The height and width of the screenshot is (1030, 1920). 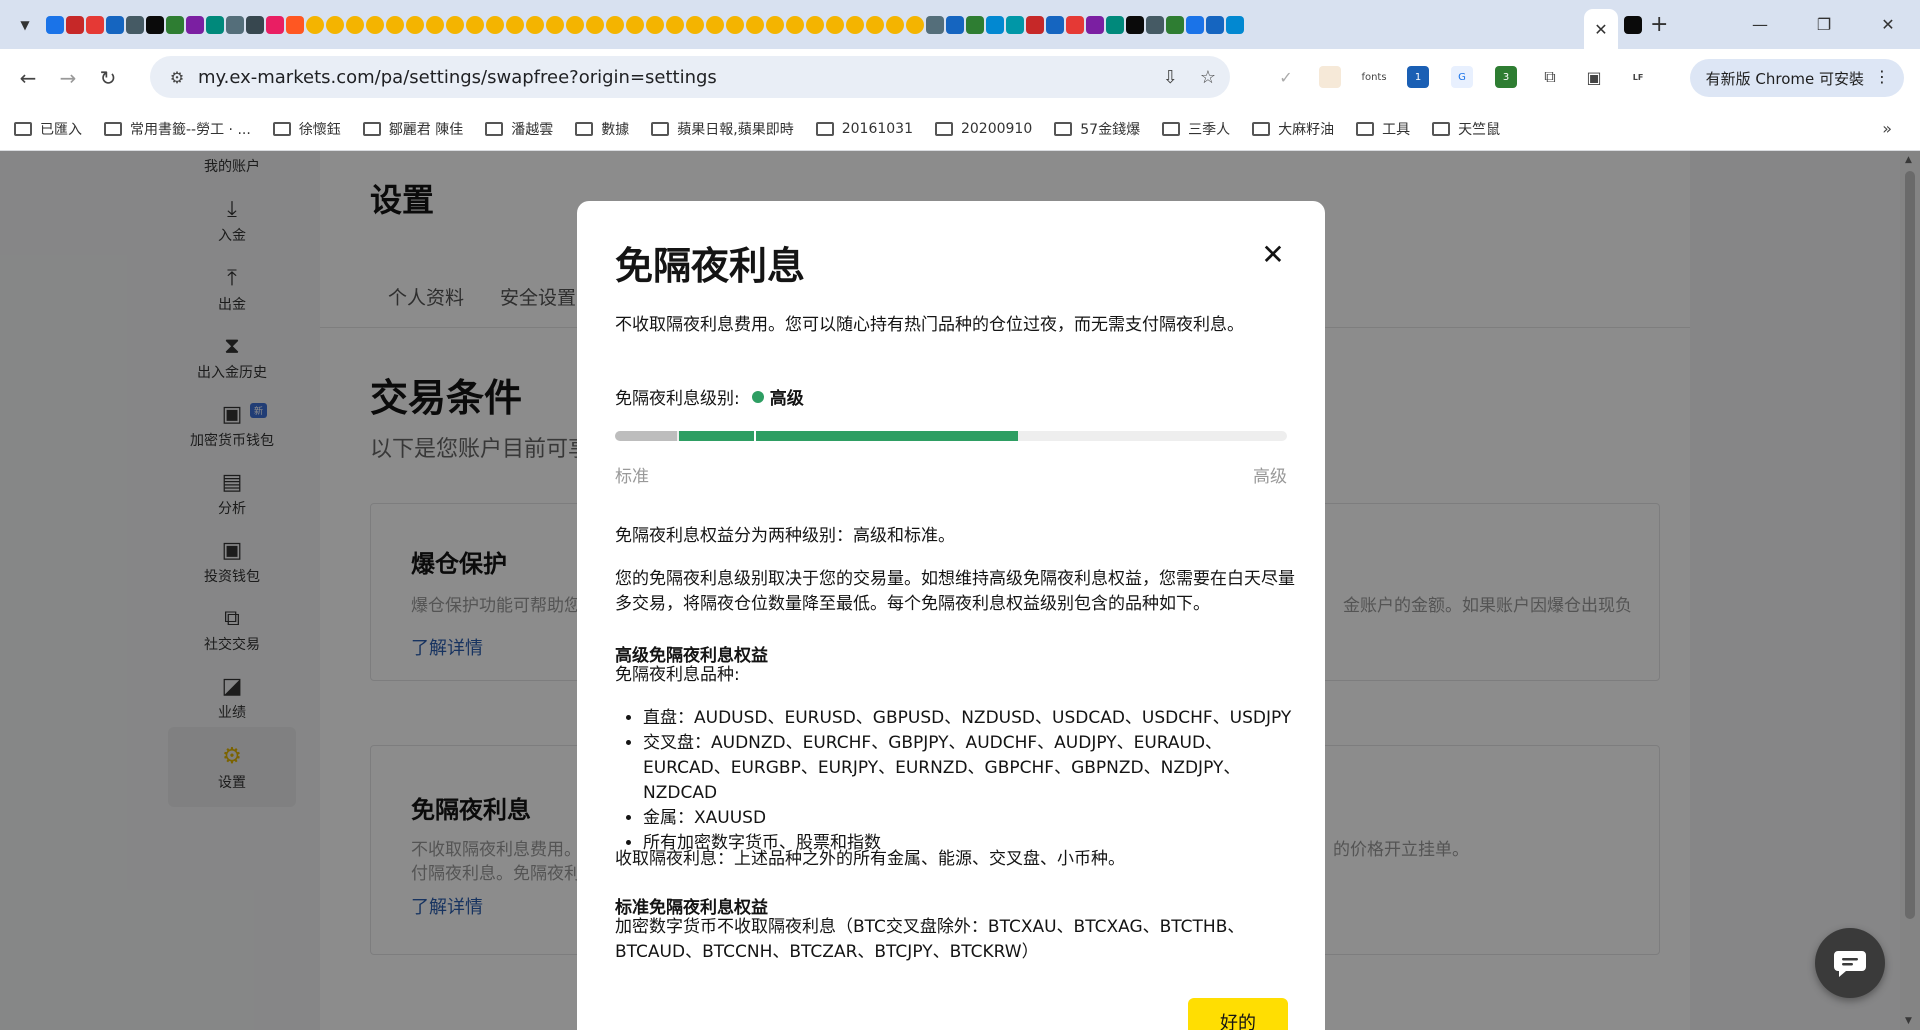 What do you see at coordinates (177, 77) in the screenshot?
I see `site-info-icon: ⚙` at bounding box center [177, 77].